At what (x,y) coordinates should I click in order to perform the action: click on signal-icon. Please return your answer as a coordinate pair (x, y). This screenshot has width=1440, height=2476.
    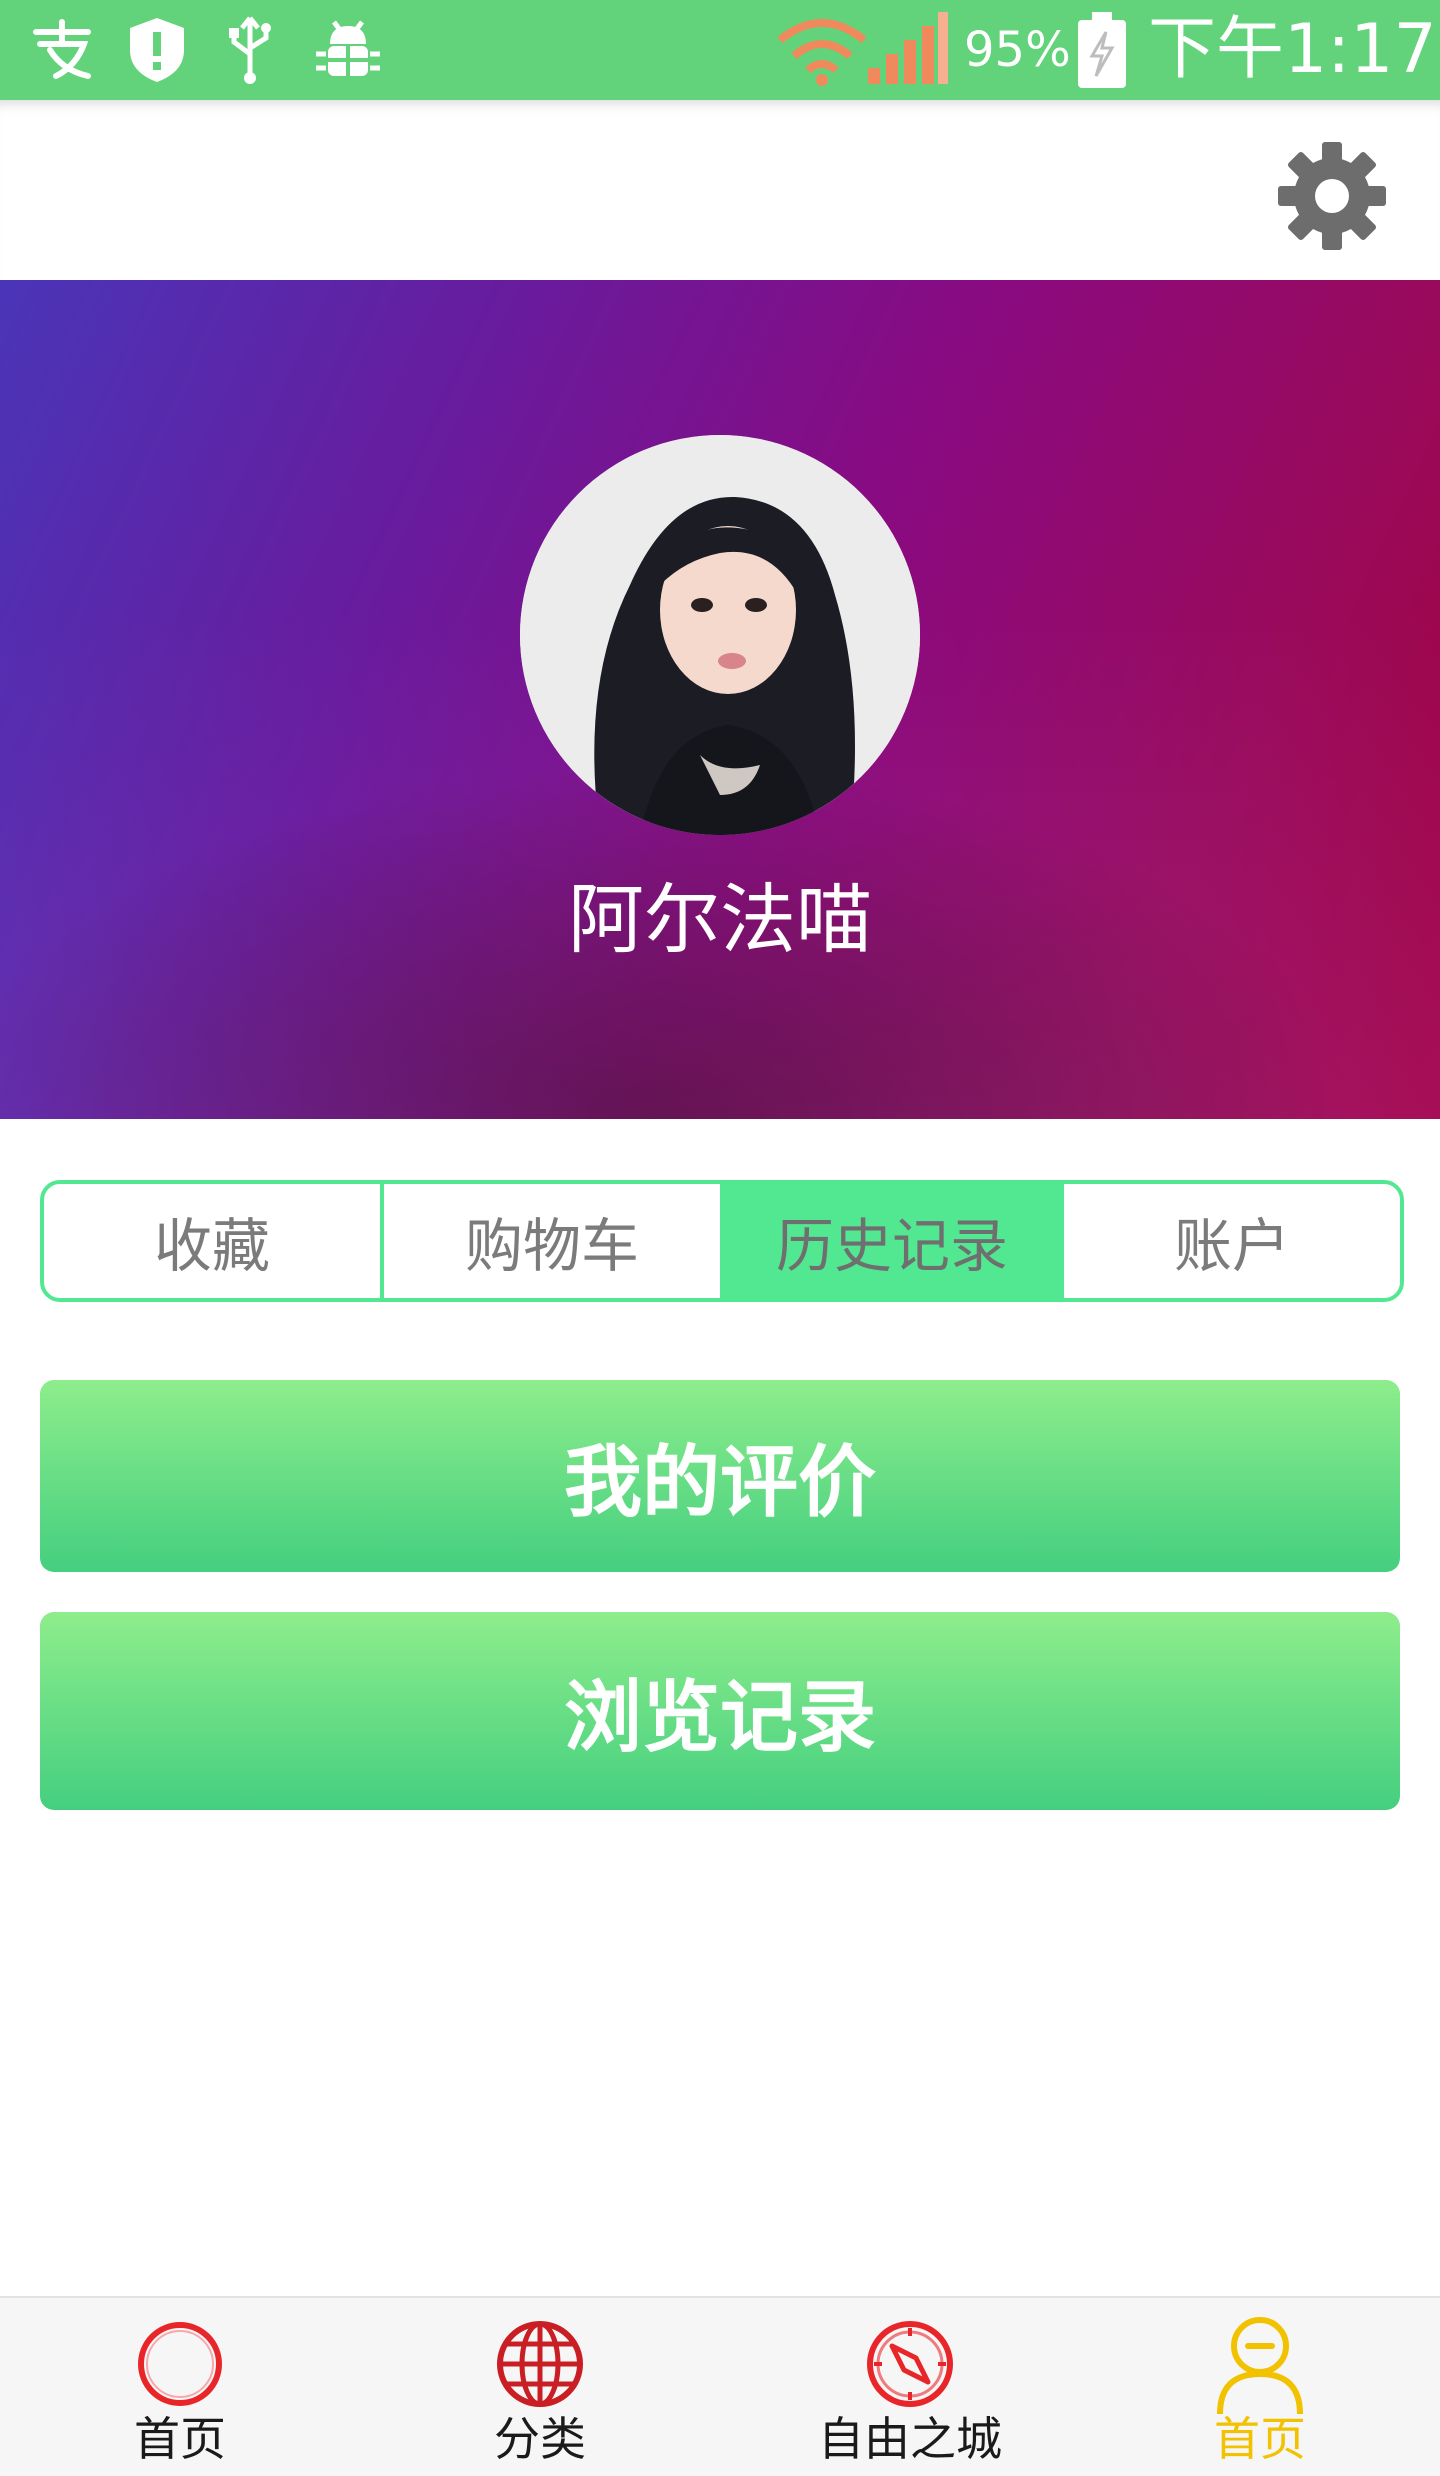
    Looking at the image, I should click on (907, 51).